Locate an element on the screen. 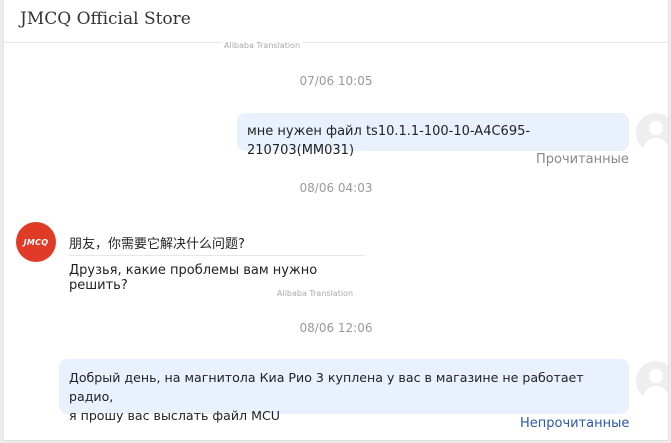 The height and width of the screenshot is (443, 671). store-avatar: JMCQ is located at coordinates (36, 242).